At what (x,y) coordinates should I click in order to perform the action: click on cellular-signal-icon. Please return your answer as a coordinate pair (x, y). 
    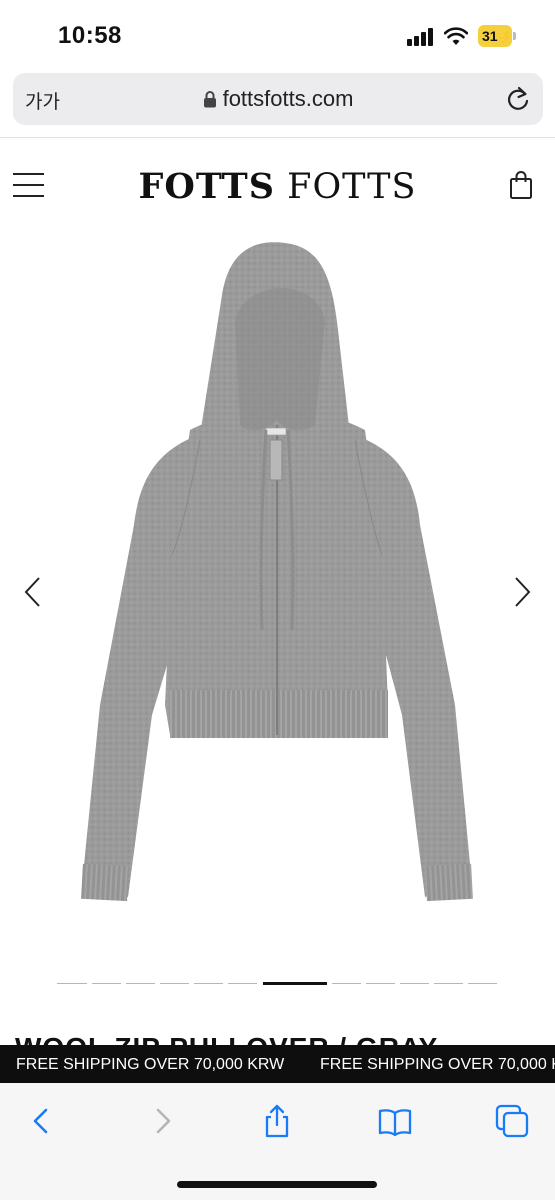
    Looking at the image, I should click on (421, 37).